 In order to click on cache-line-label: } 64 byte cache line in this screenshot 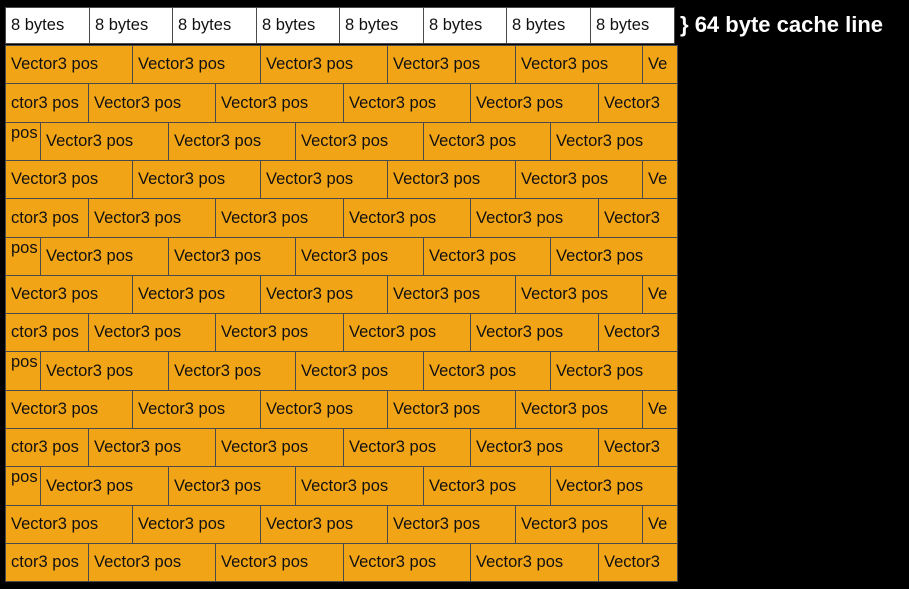, I will do `click(781, 25)`.